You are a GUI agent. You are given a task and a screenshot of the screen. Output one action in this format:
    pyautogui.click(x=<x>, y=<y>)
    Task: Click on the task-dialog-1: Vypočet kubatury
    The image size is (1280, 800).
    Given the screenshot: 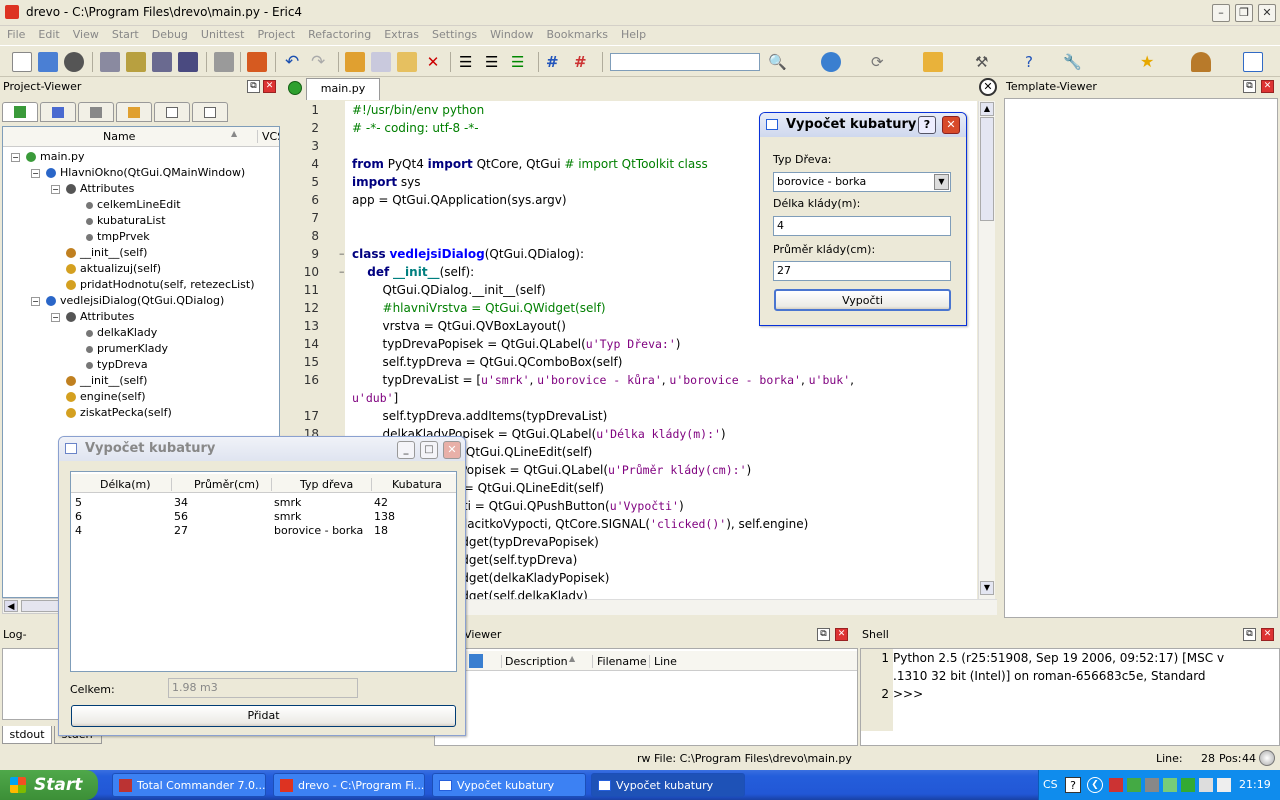 What is the action you would take?
    pyautogui.click(x=509, y=785)
    